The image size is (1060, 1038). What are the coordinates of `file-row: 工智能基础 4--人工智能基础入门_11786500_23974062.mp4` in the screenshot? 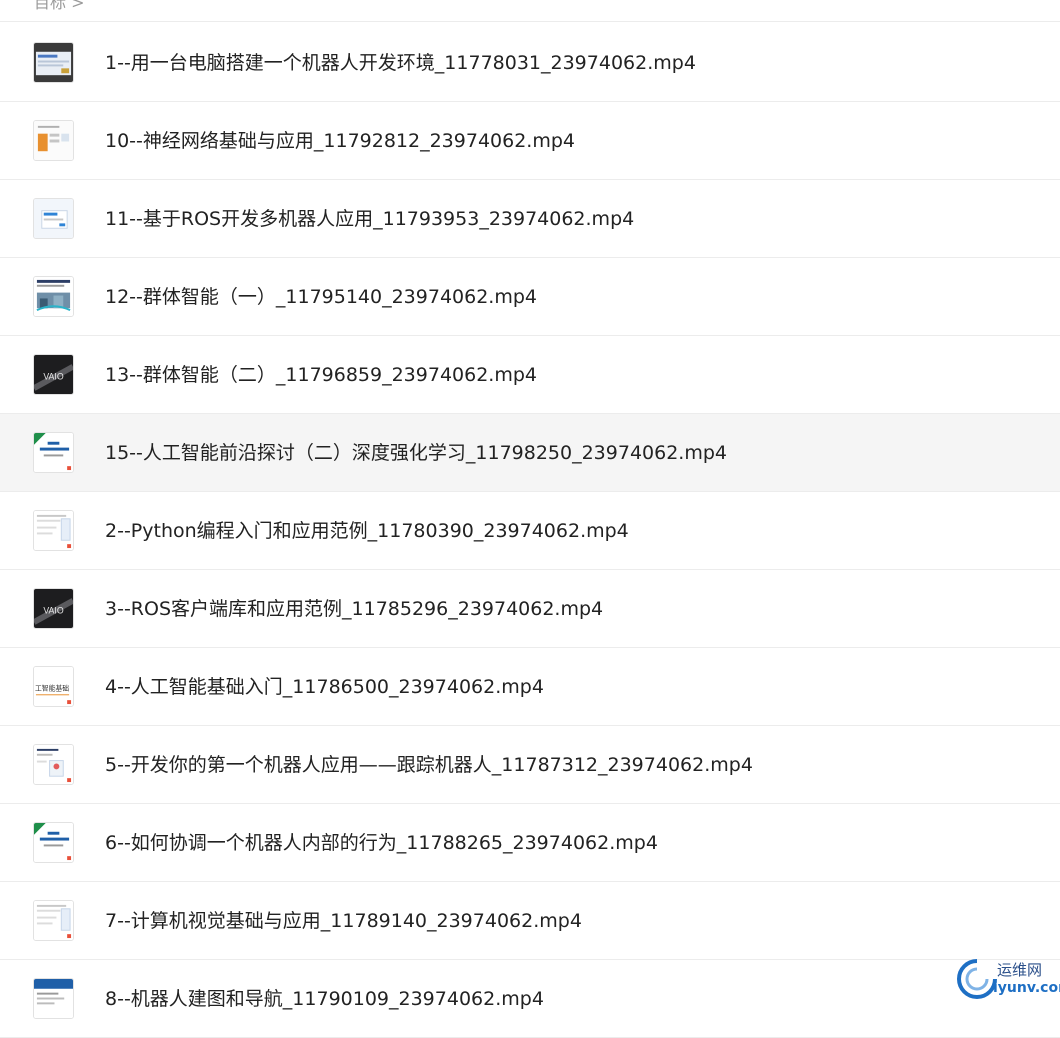 It's located at (530, 687).